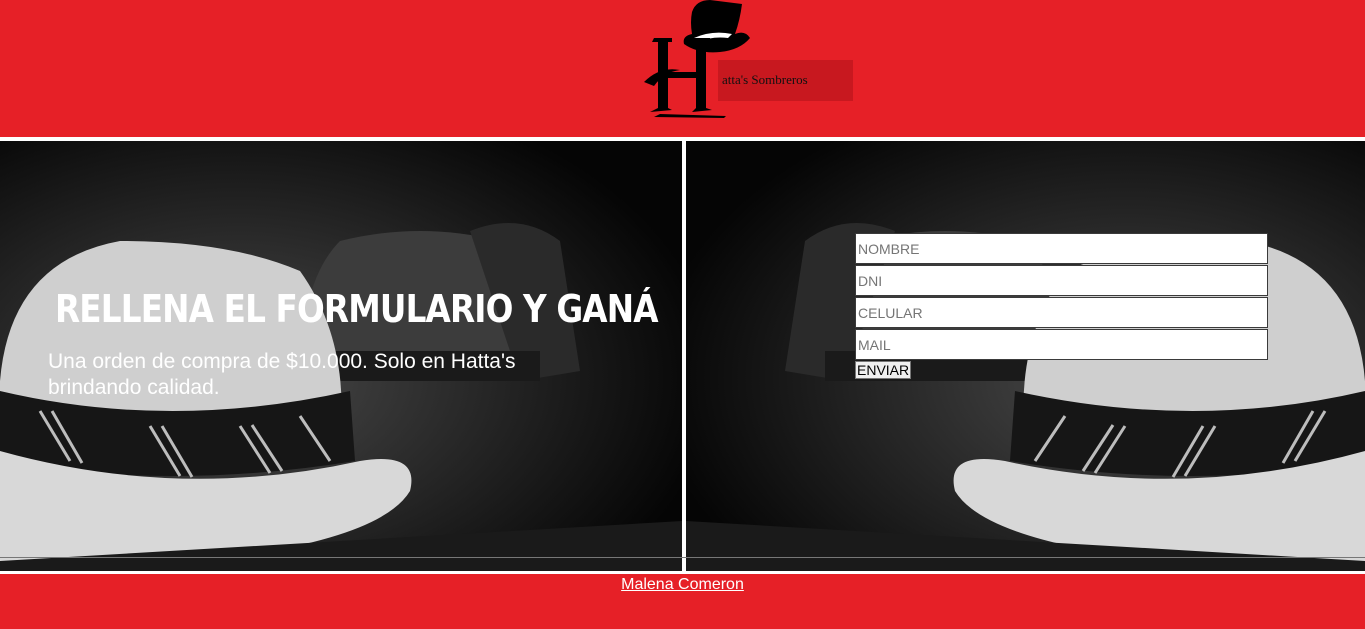 The width and height of the screenshot is (1365, 629). I want to click on contest-form: ENVIAR, so click(1061, 306).